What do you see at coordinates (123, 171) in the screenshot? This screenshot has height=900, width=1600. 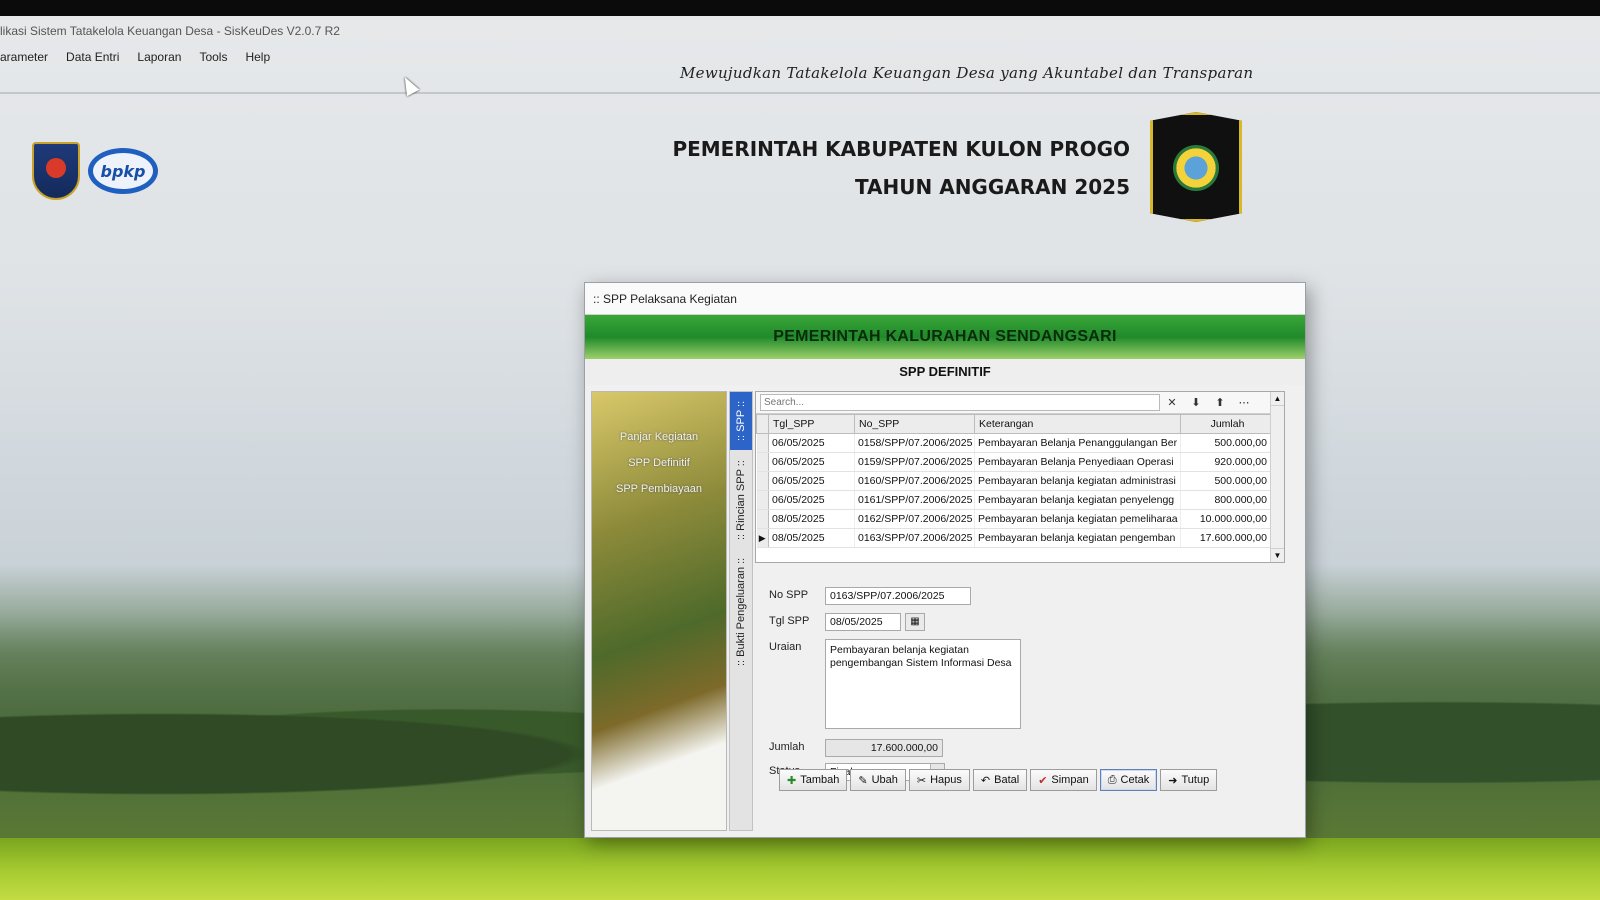 I see `bpkp-logo-icon: bpkp` at bounding box center [123, 171].